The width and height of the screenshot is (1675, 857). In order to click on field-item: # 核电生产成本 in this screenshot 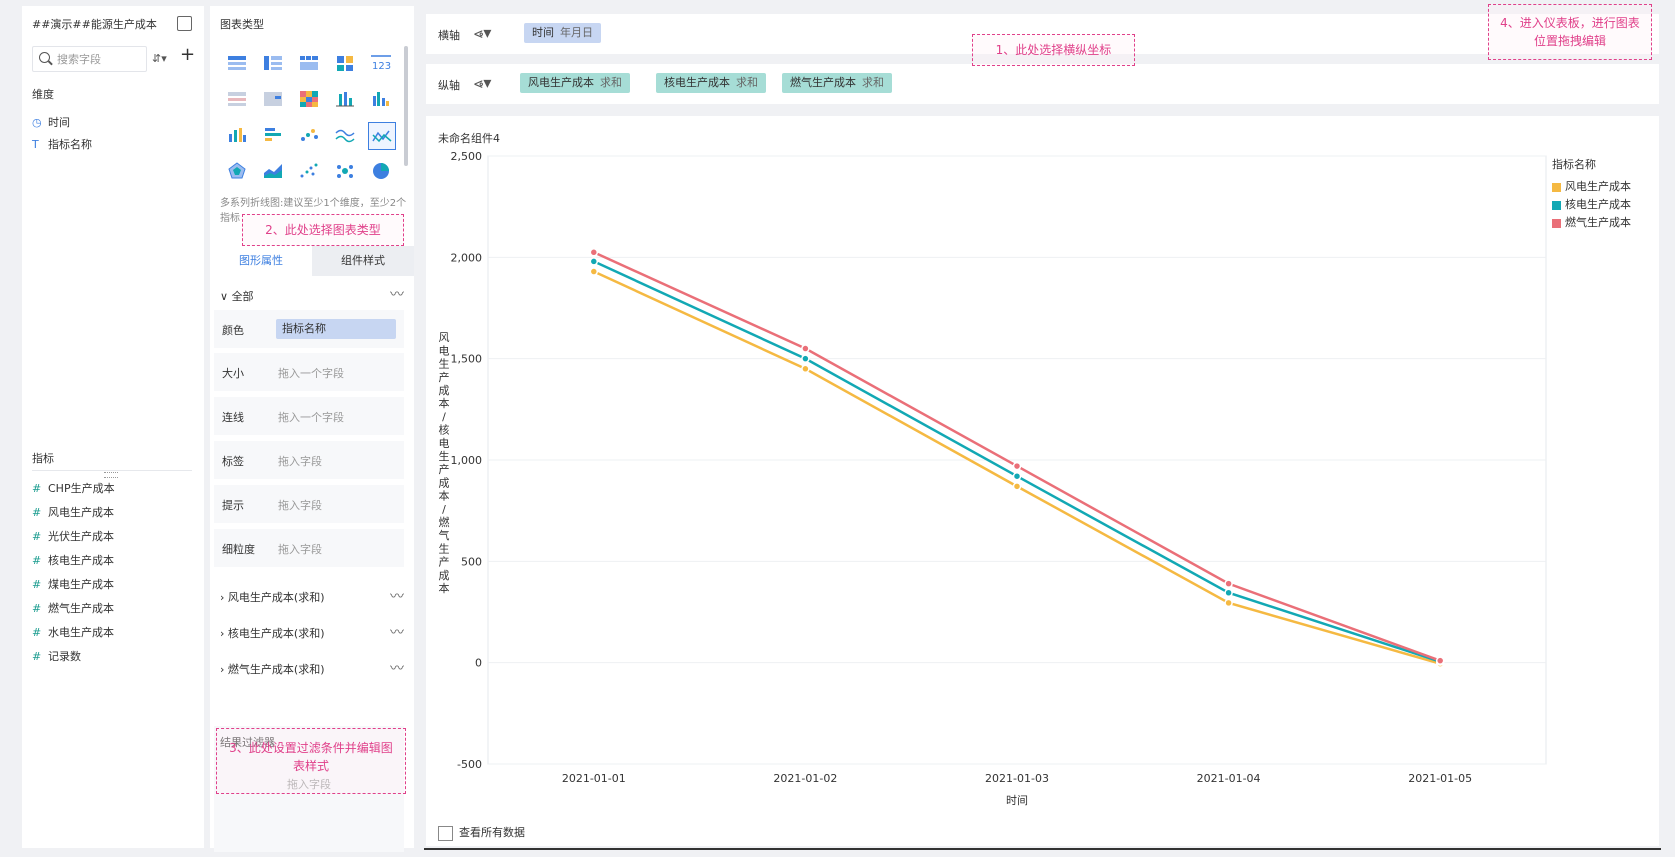, I will do `click(73, 561)`.